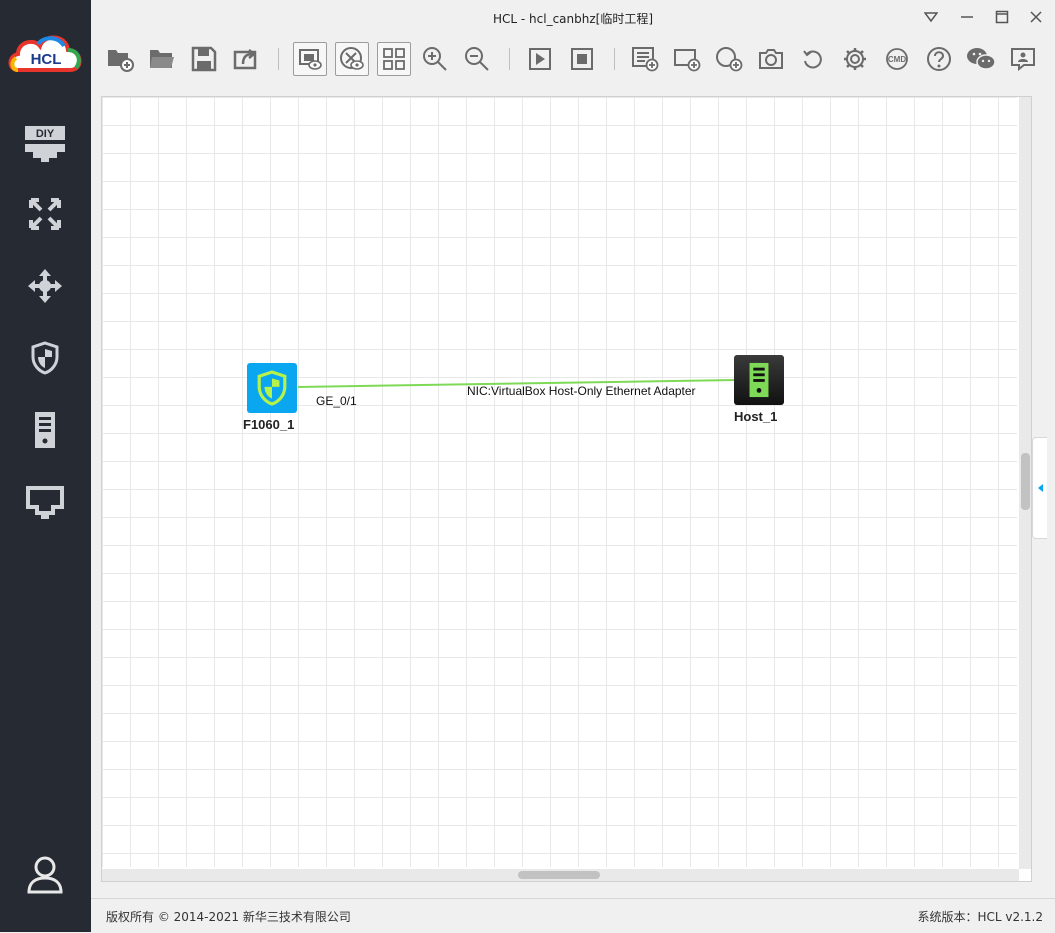  I want to click on window-title: HCL - hcl_canbhz[临时工程], so click(573, 19).